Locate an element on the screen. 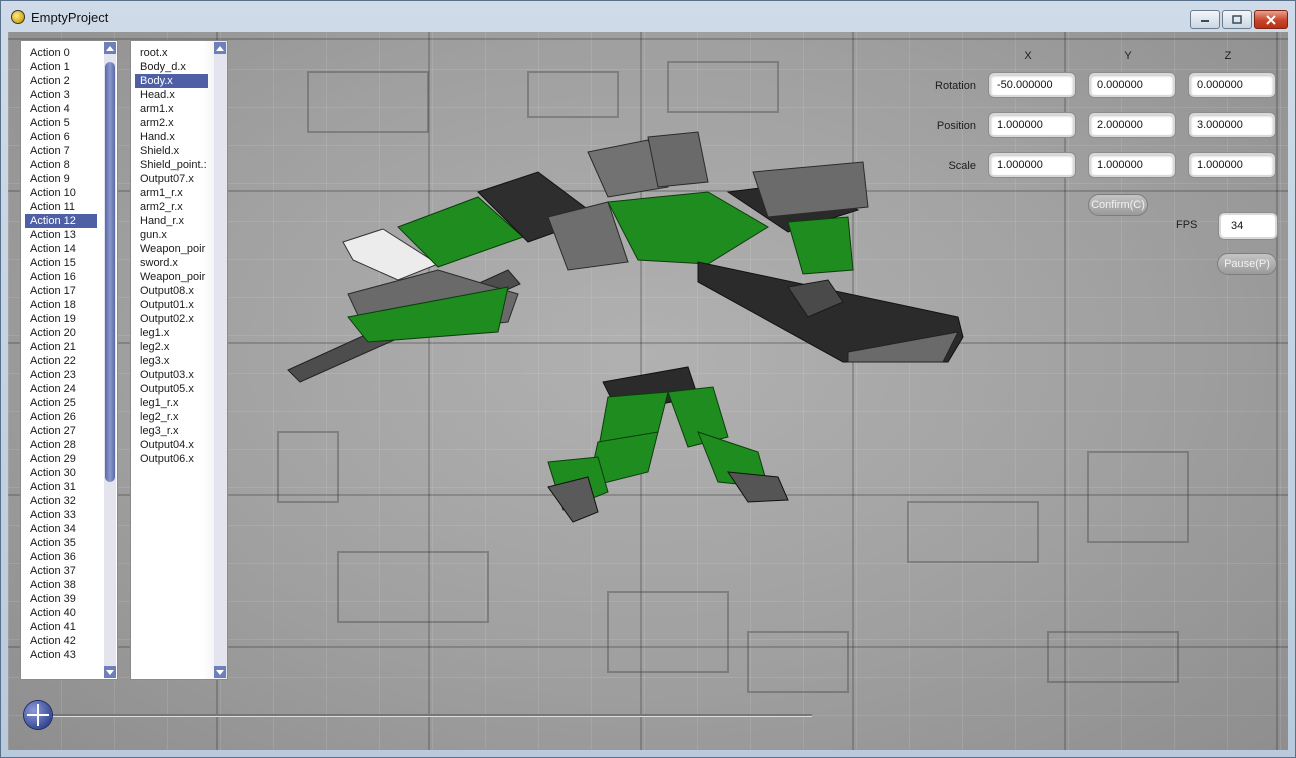 The width and height of the screenshot is (1296, 758). actions-scrollbar is located at coordinates (110, 360).